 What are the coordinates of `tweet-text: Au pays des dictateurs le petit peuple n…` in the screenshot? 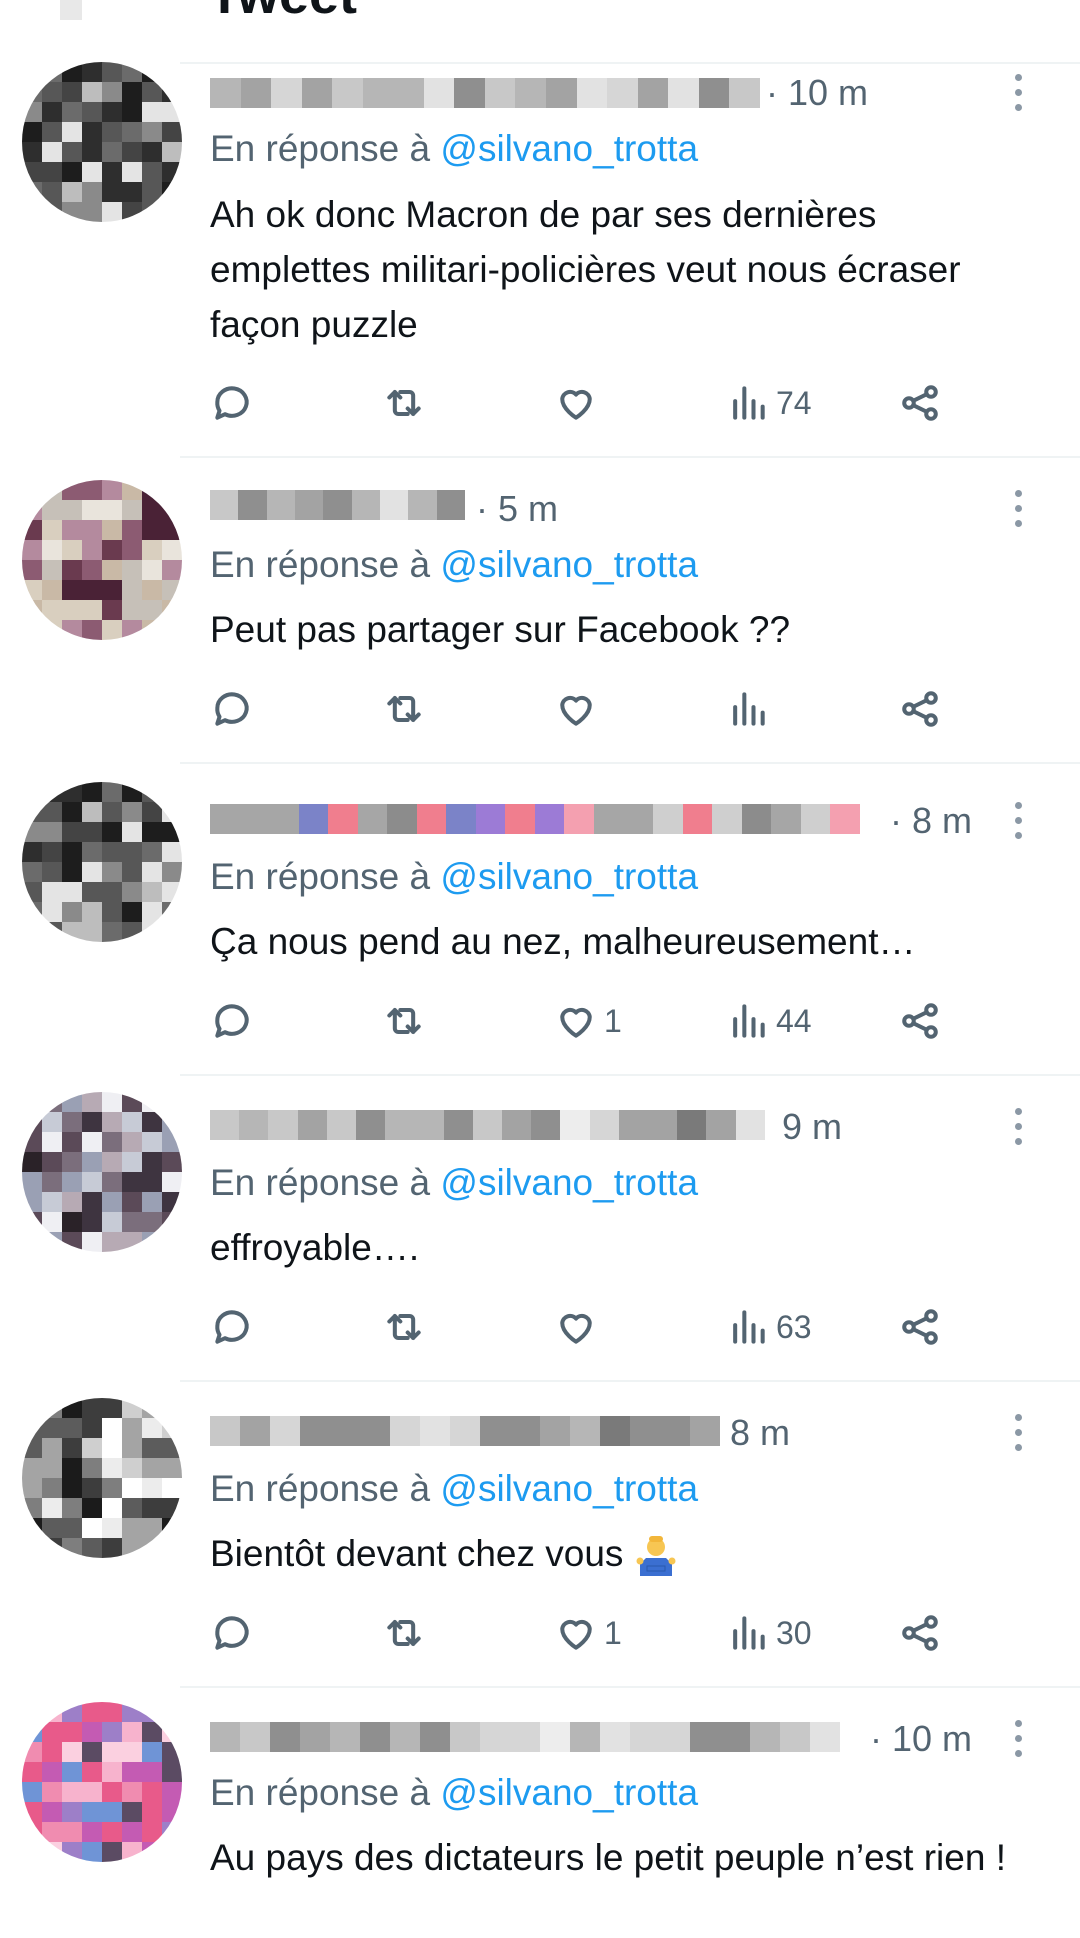 It's located at (608, 1857).